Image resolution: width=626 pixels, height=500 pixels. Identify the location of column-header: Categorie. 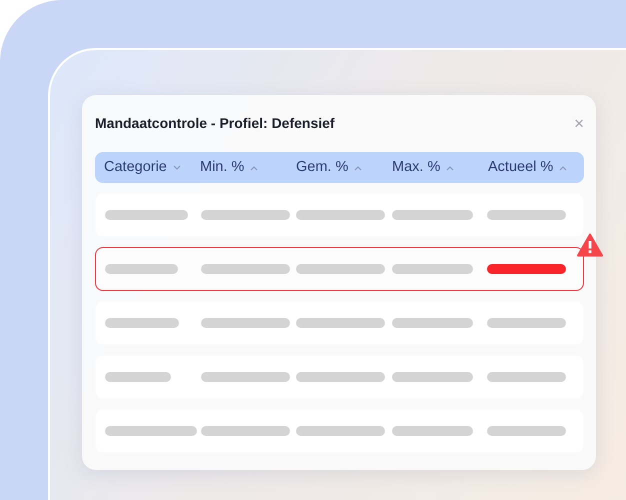
(152, 167).